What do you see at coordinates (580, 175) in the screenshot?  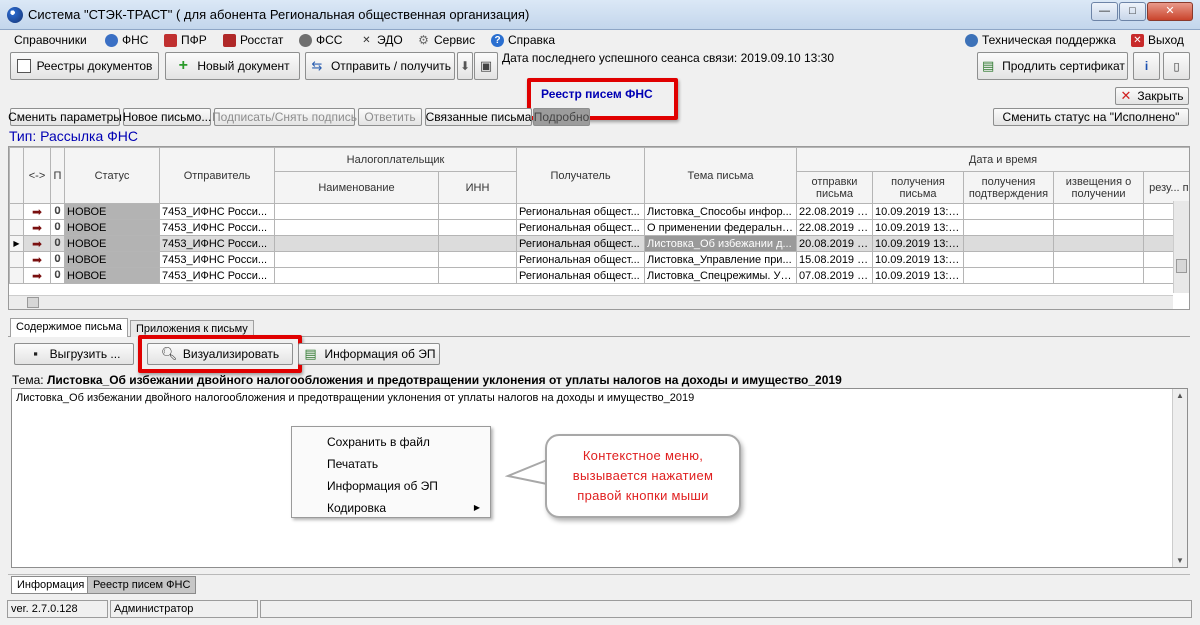 I see `recipient-header: Получатель` at bounding box center [580, 175].